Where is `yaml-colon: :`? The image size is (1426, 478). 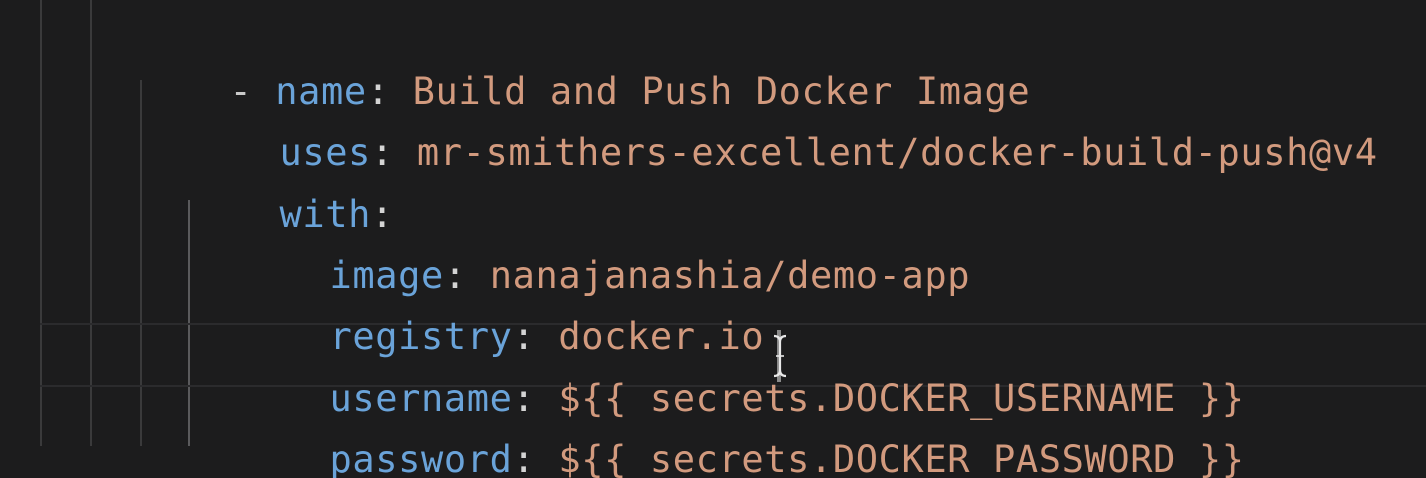 yaml-colon: : is located at coordinates (524, 458).